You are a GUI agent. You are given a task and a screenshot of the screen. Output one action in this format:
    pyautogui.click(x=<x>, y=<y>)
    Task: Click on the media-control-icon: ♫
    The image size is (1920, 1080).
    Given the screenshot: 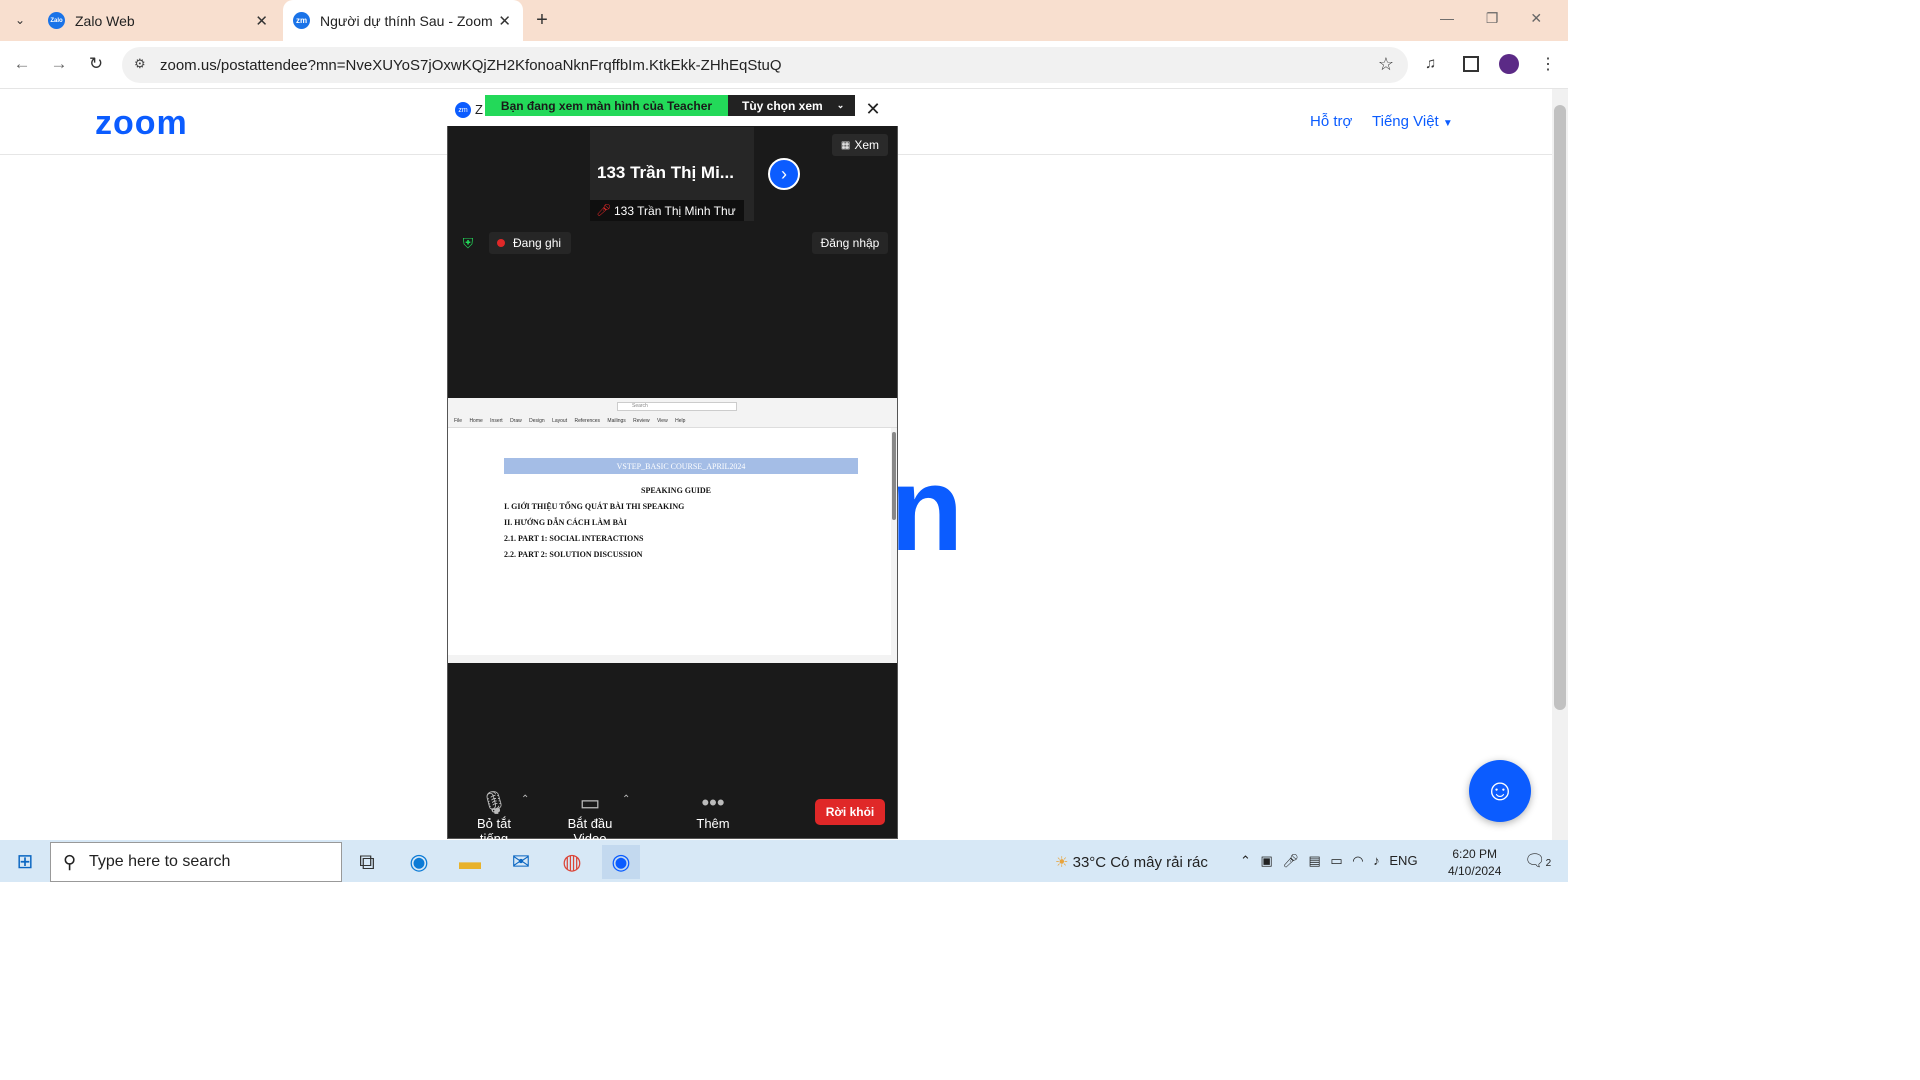 What is the action you would take?
    pyautogui.click(x=1430, y=63)
    